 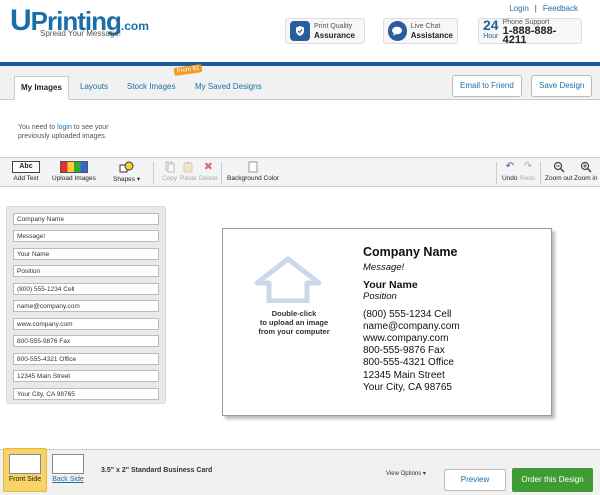 What do you see at coordinates (86, 324) in the screenshot?
I see `field-website: www.company.com` at bounding box center [86, 324].